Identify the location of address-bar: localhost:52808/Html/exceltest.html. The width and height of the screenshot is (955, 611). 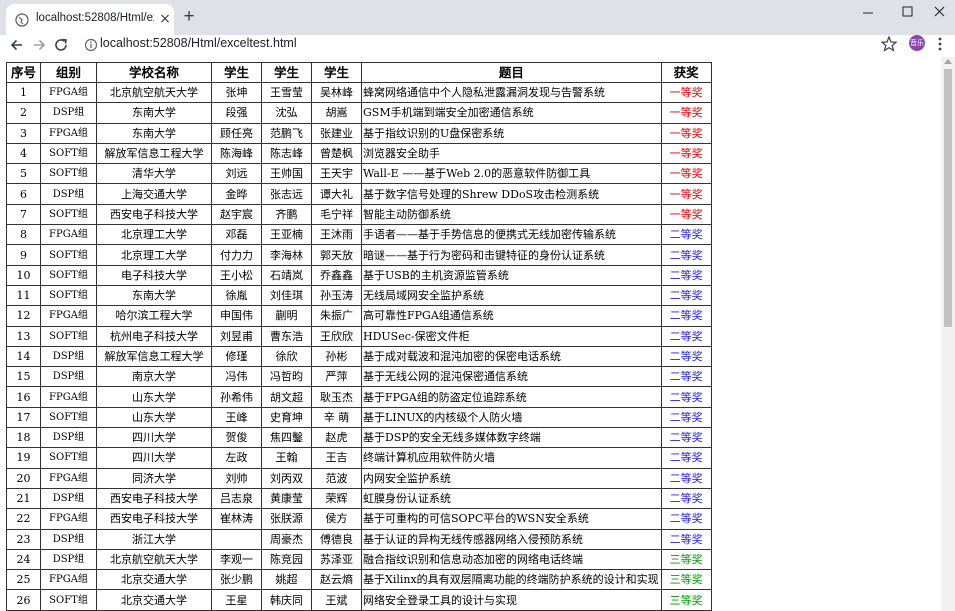
(491, 45).